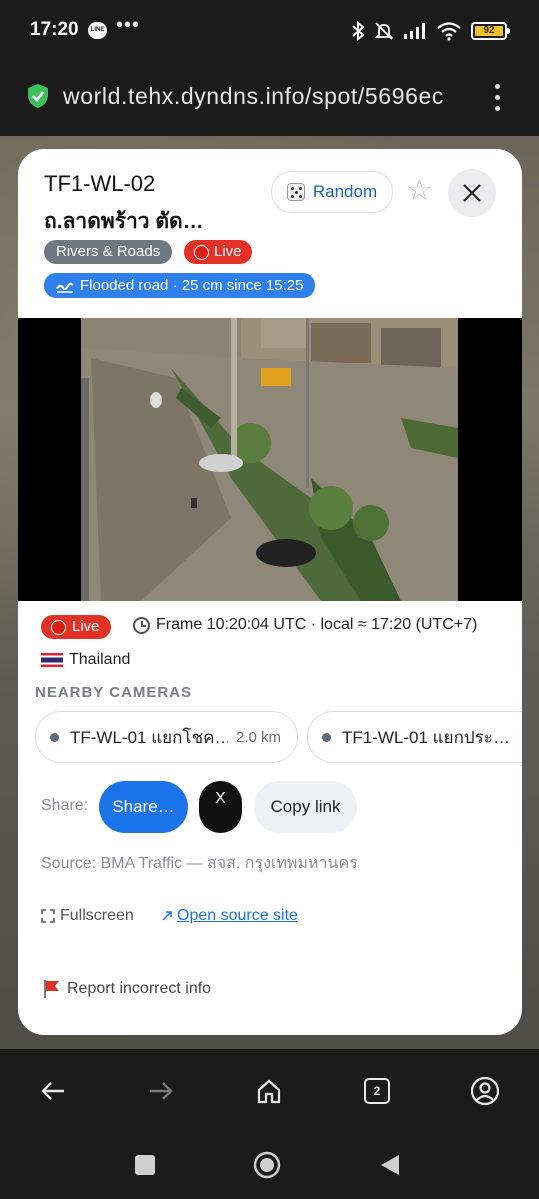 The width and height of the screenshot is (539, 1199). Describe the element at coordinates (269, 1124) in the screenshot. I see `browser-bottom-nav: 2` at that location.